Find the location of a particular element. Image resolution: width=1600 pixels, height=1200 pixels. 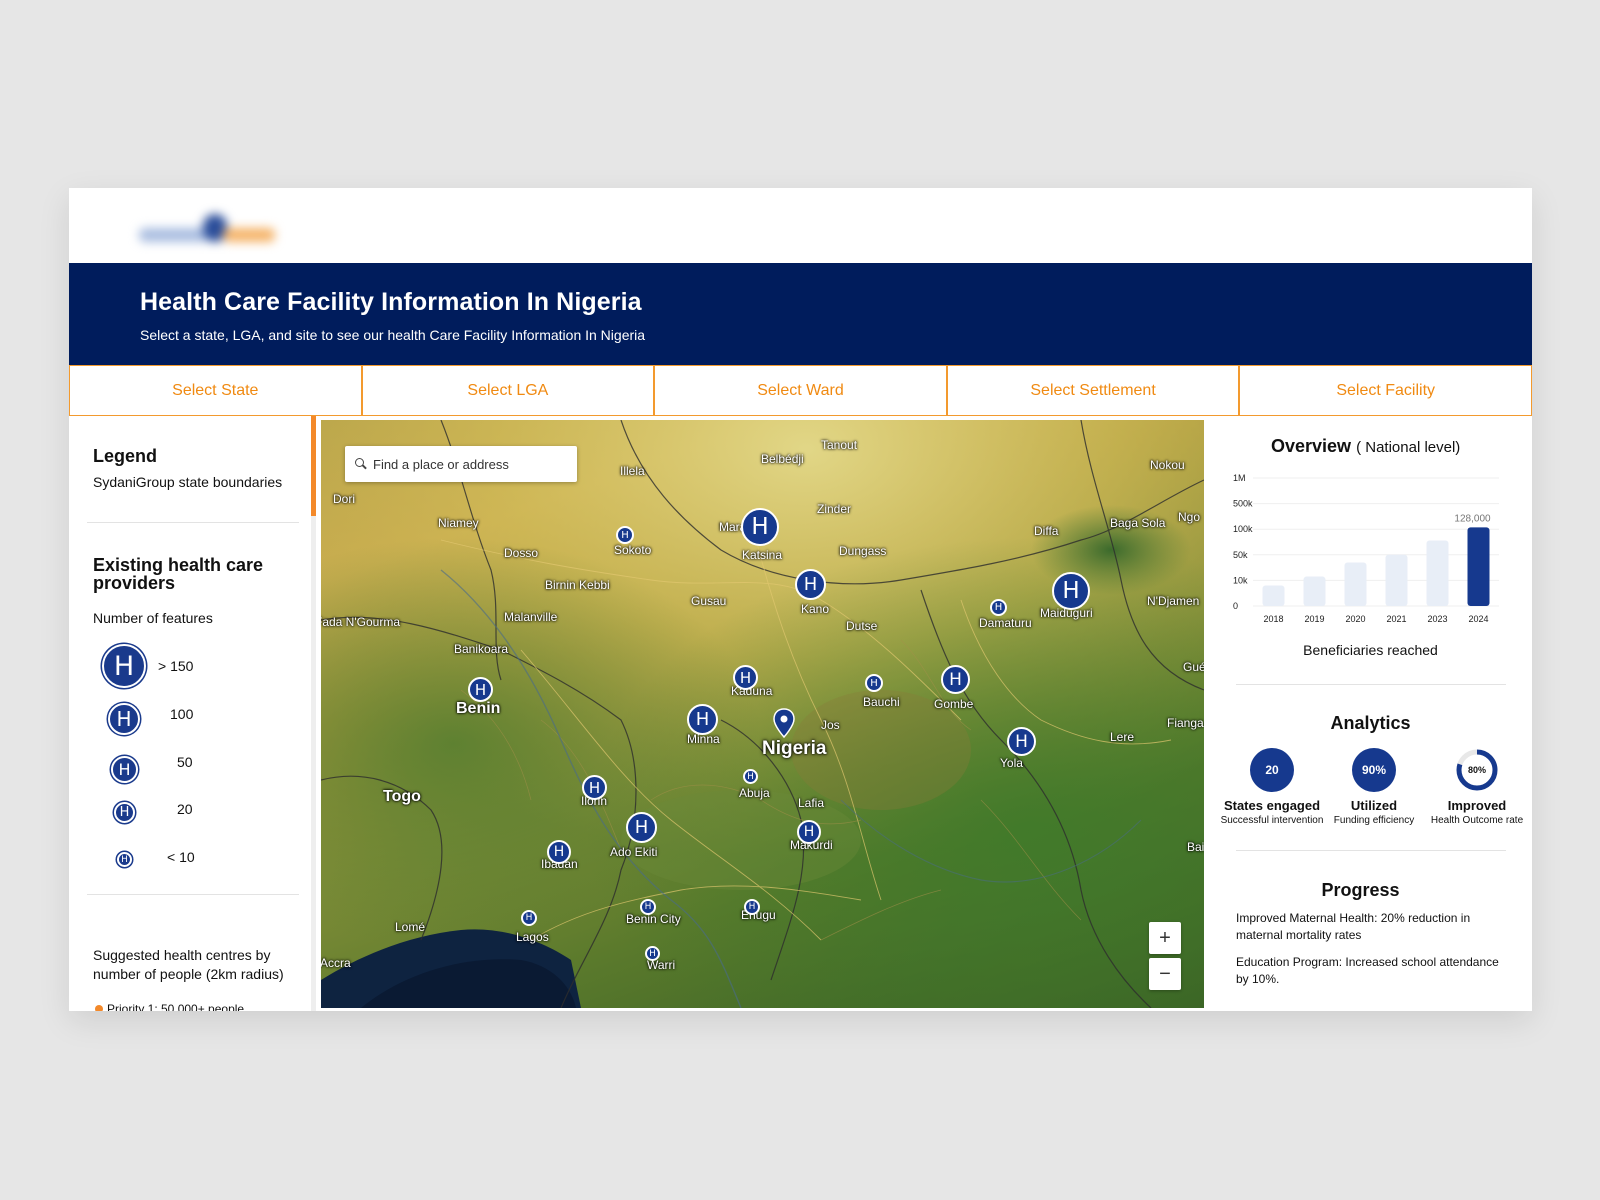

city-label: Nokou is located at coordinates (1167, 465).